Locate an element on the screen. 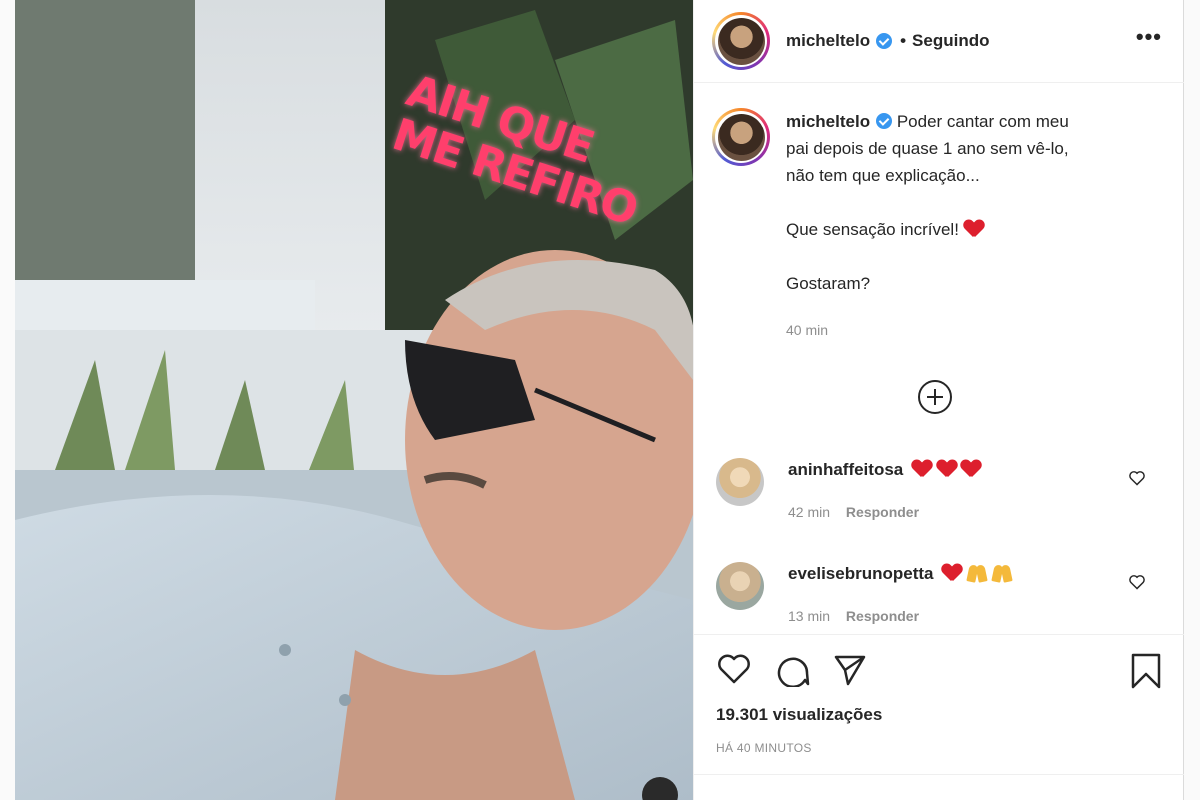  bookmark-icon is located at coordinates (1146, 671).